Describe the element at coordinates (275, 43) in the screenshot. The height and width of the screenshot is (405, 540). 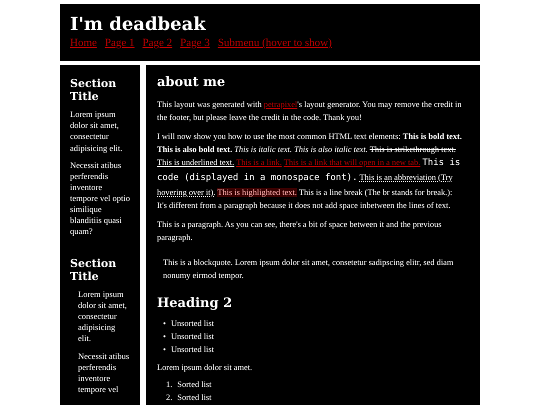
I see `nav-link: Submenu (hover to show)` at that location.